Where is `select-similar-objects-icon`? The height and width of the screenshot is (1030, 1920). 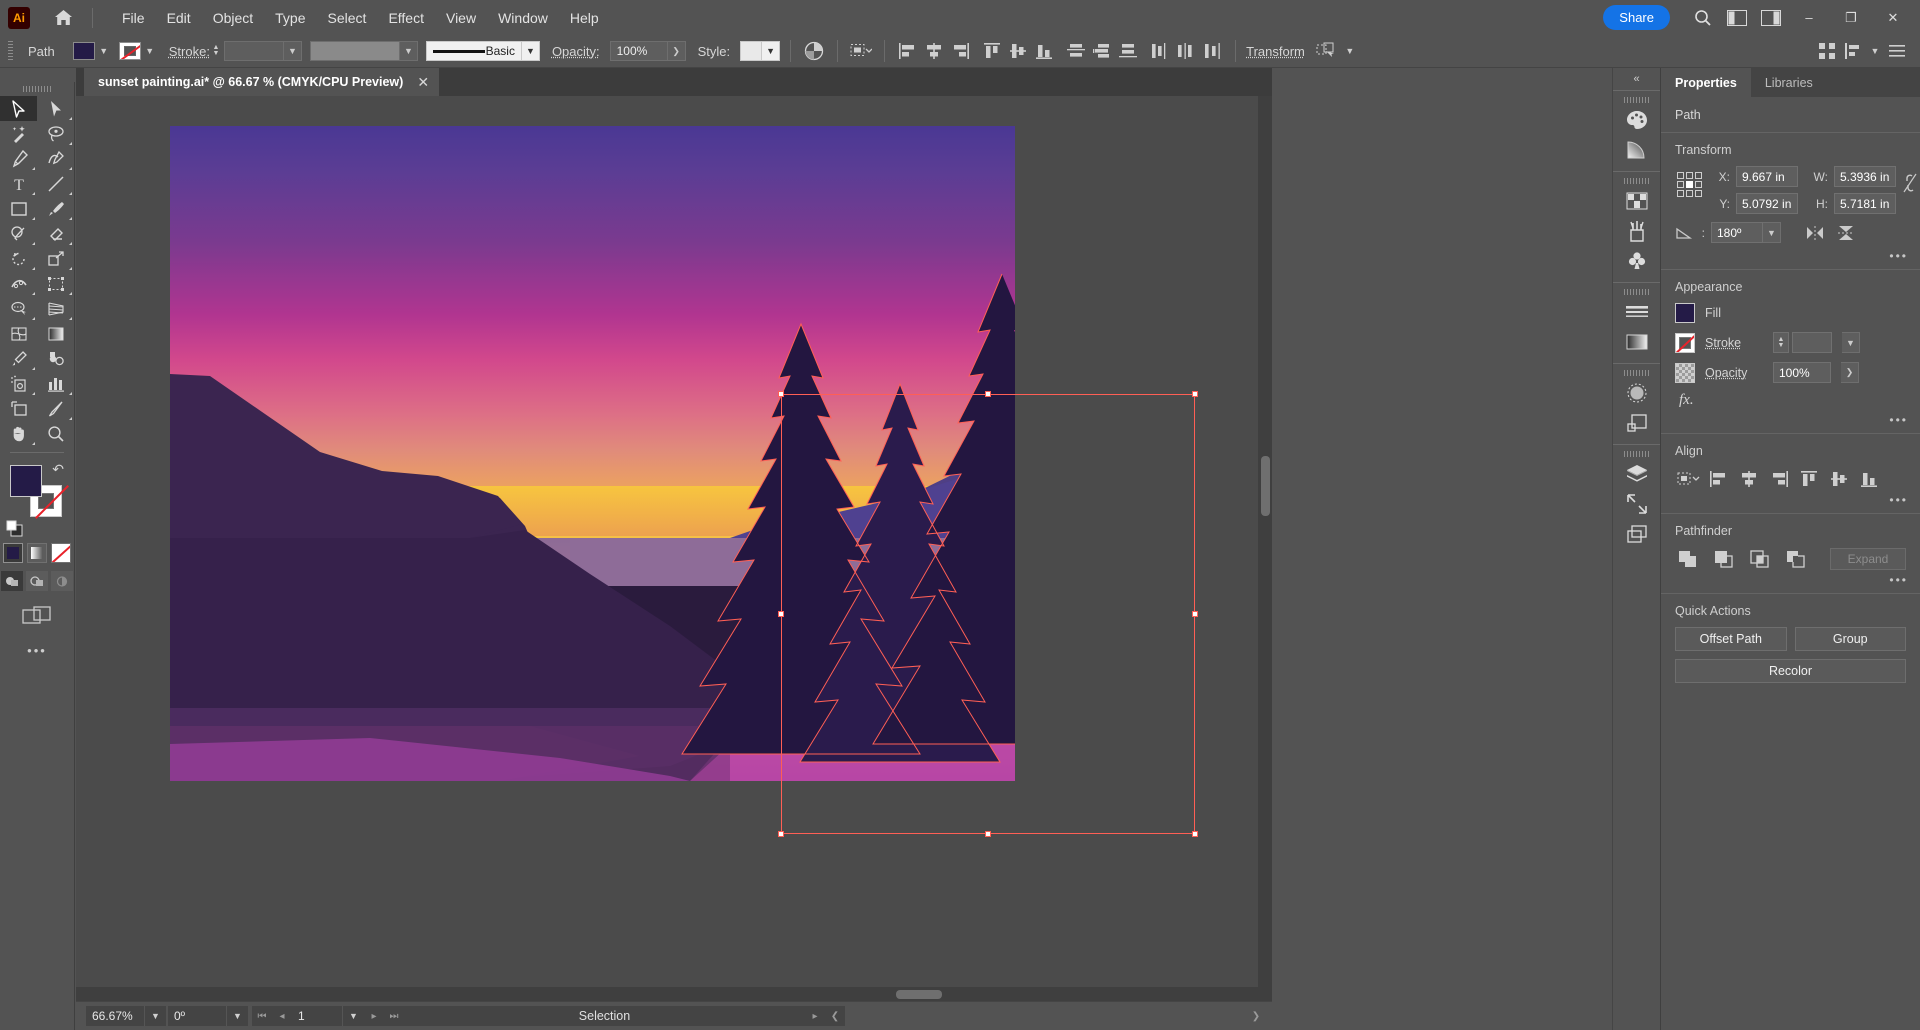 select-similar-objects-icon is located at coordinates (861, 51).